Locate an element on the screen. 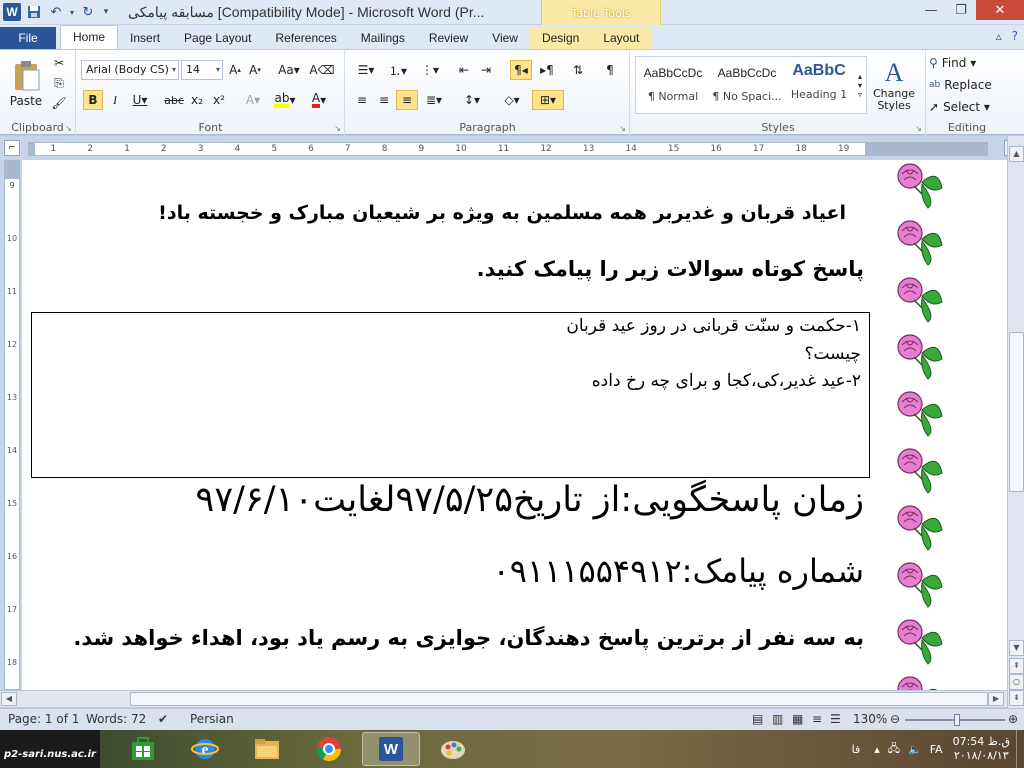  strikethrough-button: abc is located at coordinates (174, 100).